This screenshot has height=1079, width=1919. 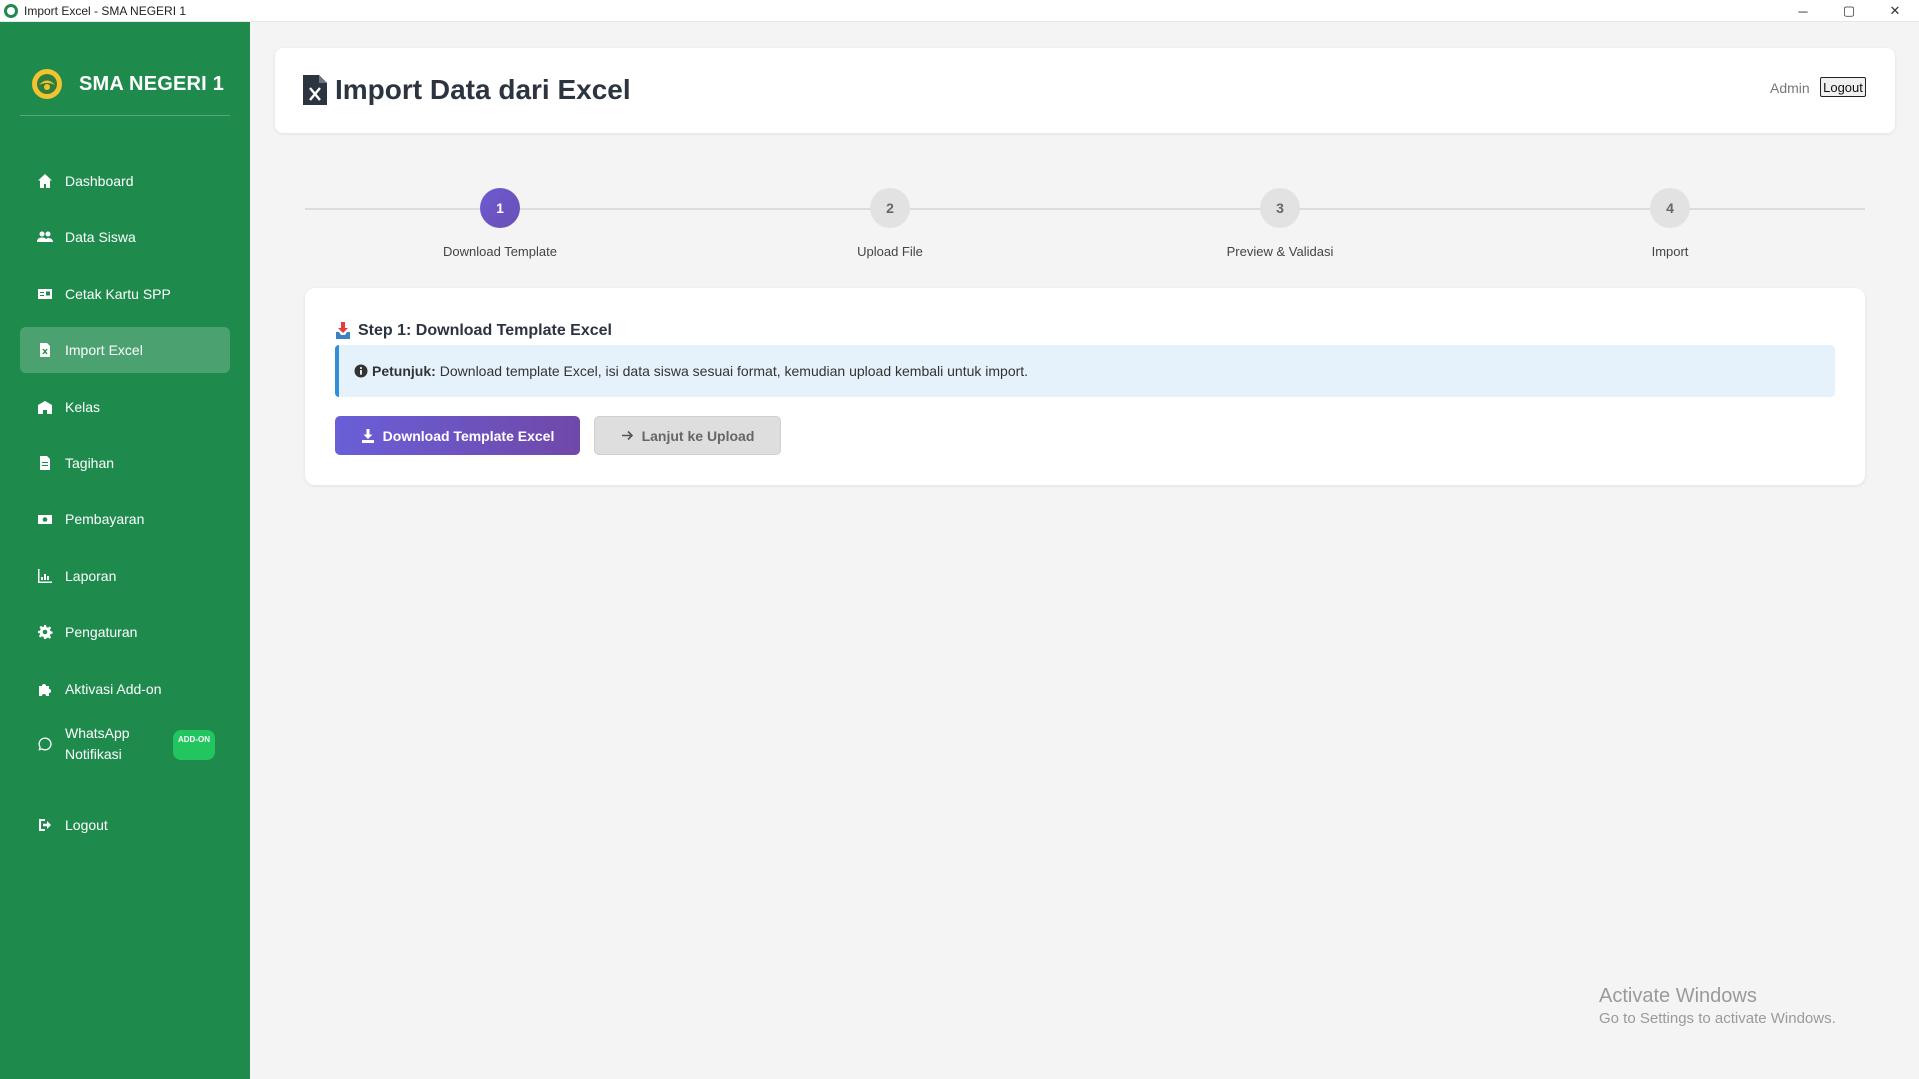 I want to click on user-name: Admin, so click(x=1790, y=88).